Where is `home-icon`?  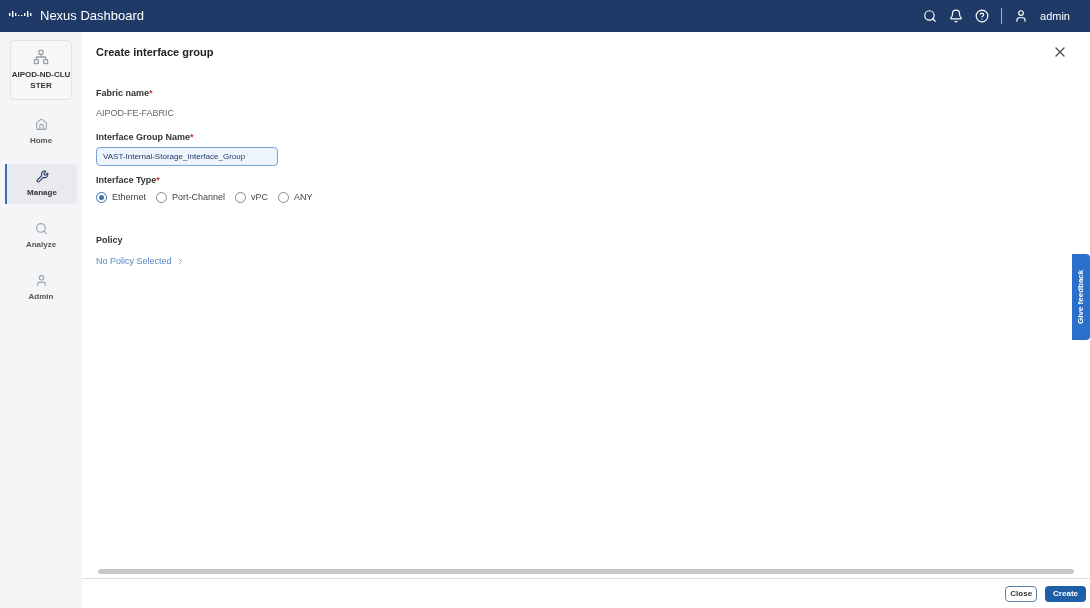
home-icon is located at coordinates (41, 124).